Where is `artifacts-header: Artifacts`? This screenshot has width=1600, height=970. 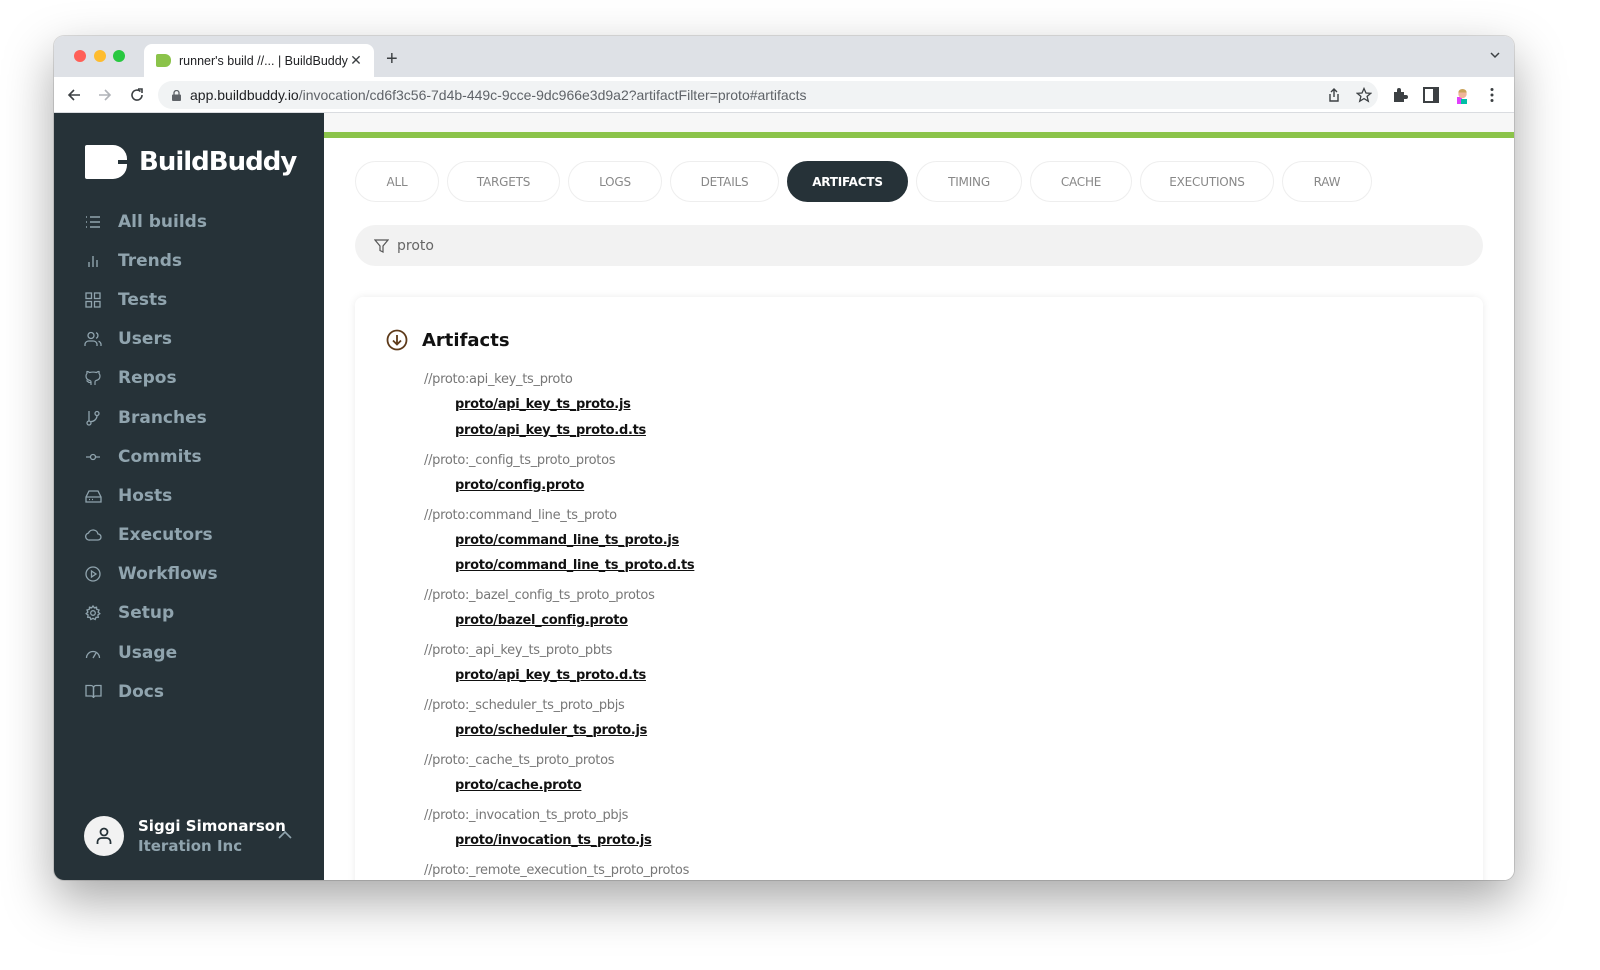
artifacts-header: Artifacts is located at coordinates (448, 340).